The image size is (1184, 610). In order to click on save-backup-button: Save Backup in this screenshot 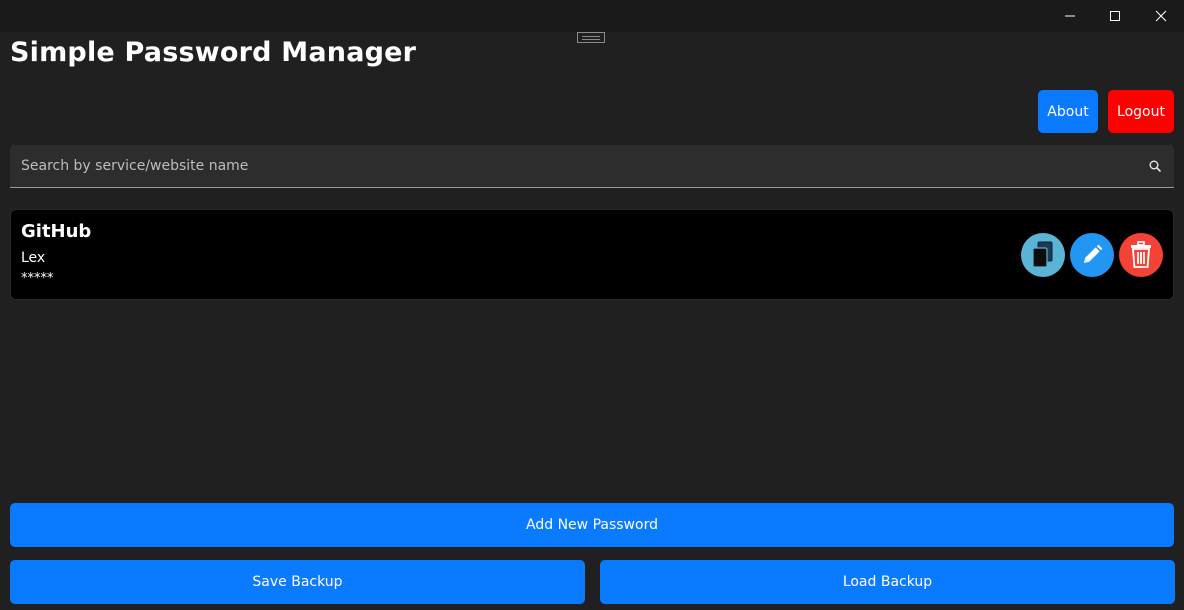, I will do `click(297, 582)`.